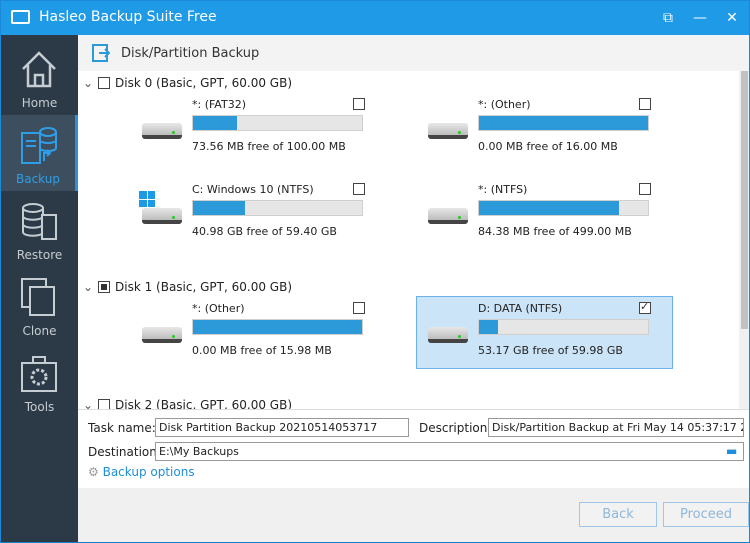  I want to click on clone-icon, so click(39, 297).